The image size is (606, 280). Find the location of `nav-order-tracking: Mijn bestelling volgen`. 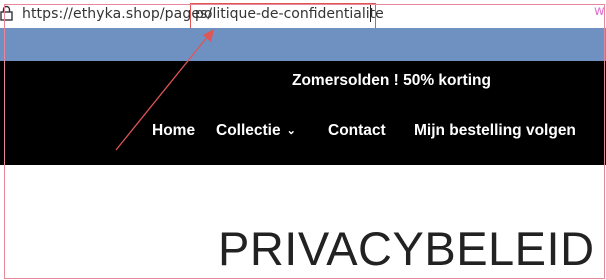

nav-order-tracking: Mijn bestelling volgen is located at coordinates (495, 131).